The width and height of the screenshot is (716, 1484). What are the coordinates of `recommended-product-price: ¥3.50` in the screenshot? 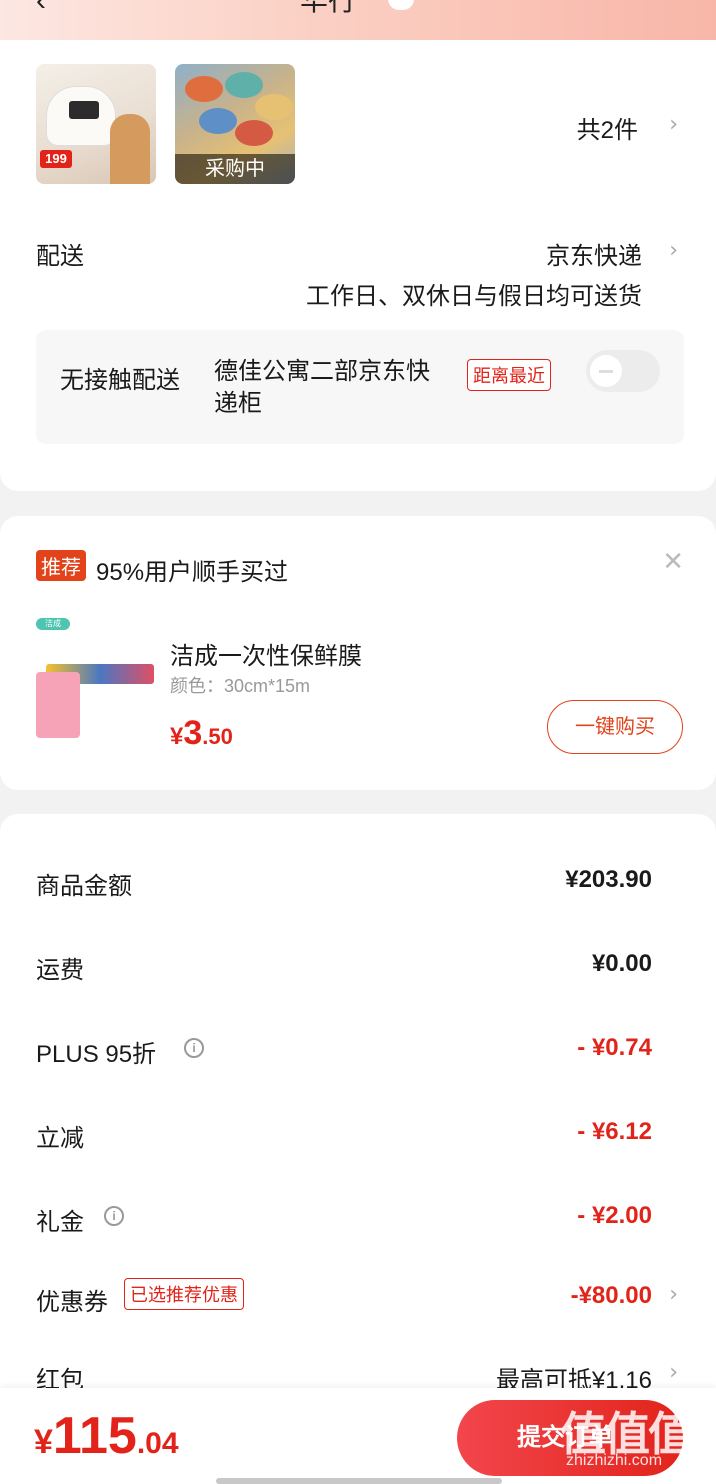 It's located at (201, 733).